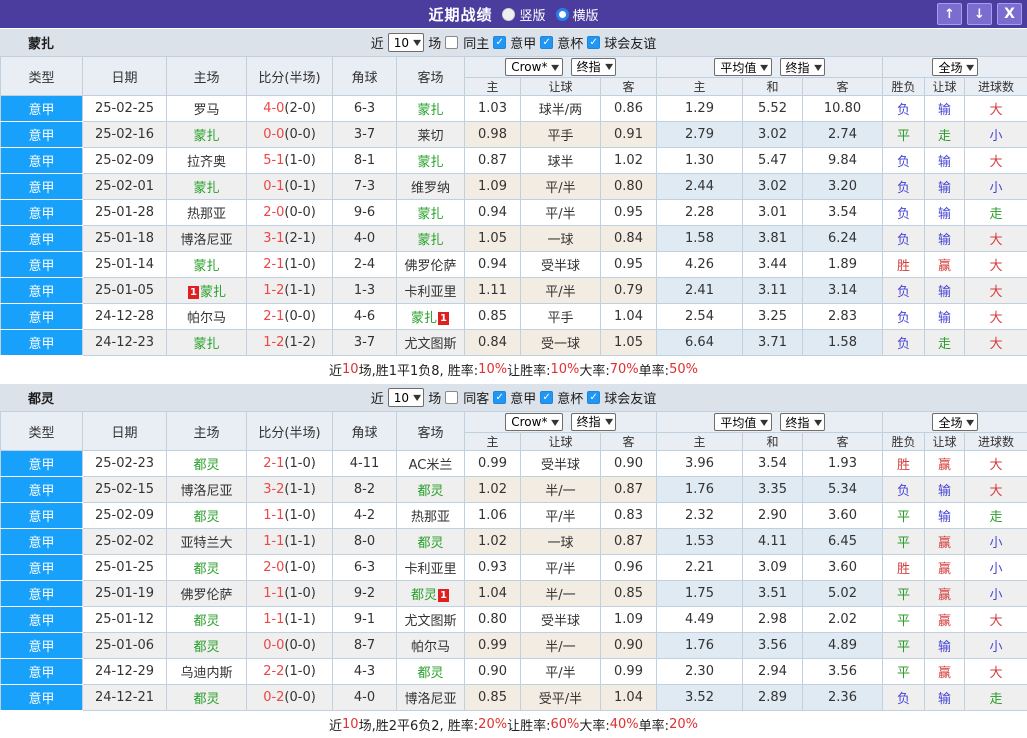 Image resolution: width=1027 pixels, height=738 pixels. Describe the element at coordinates (949, 14) in the screenshot. I see `move-up-button: ↑` at that location.